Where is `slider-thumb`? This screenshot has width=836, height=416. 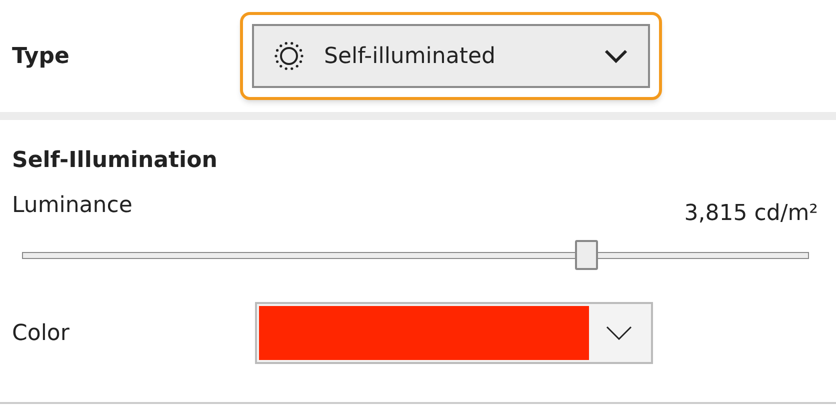 slider-thumb is located at coordinates (586, 255).